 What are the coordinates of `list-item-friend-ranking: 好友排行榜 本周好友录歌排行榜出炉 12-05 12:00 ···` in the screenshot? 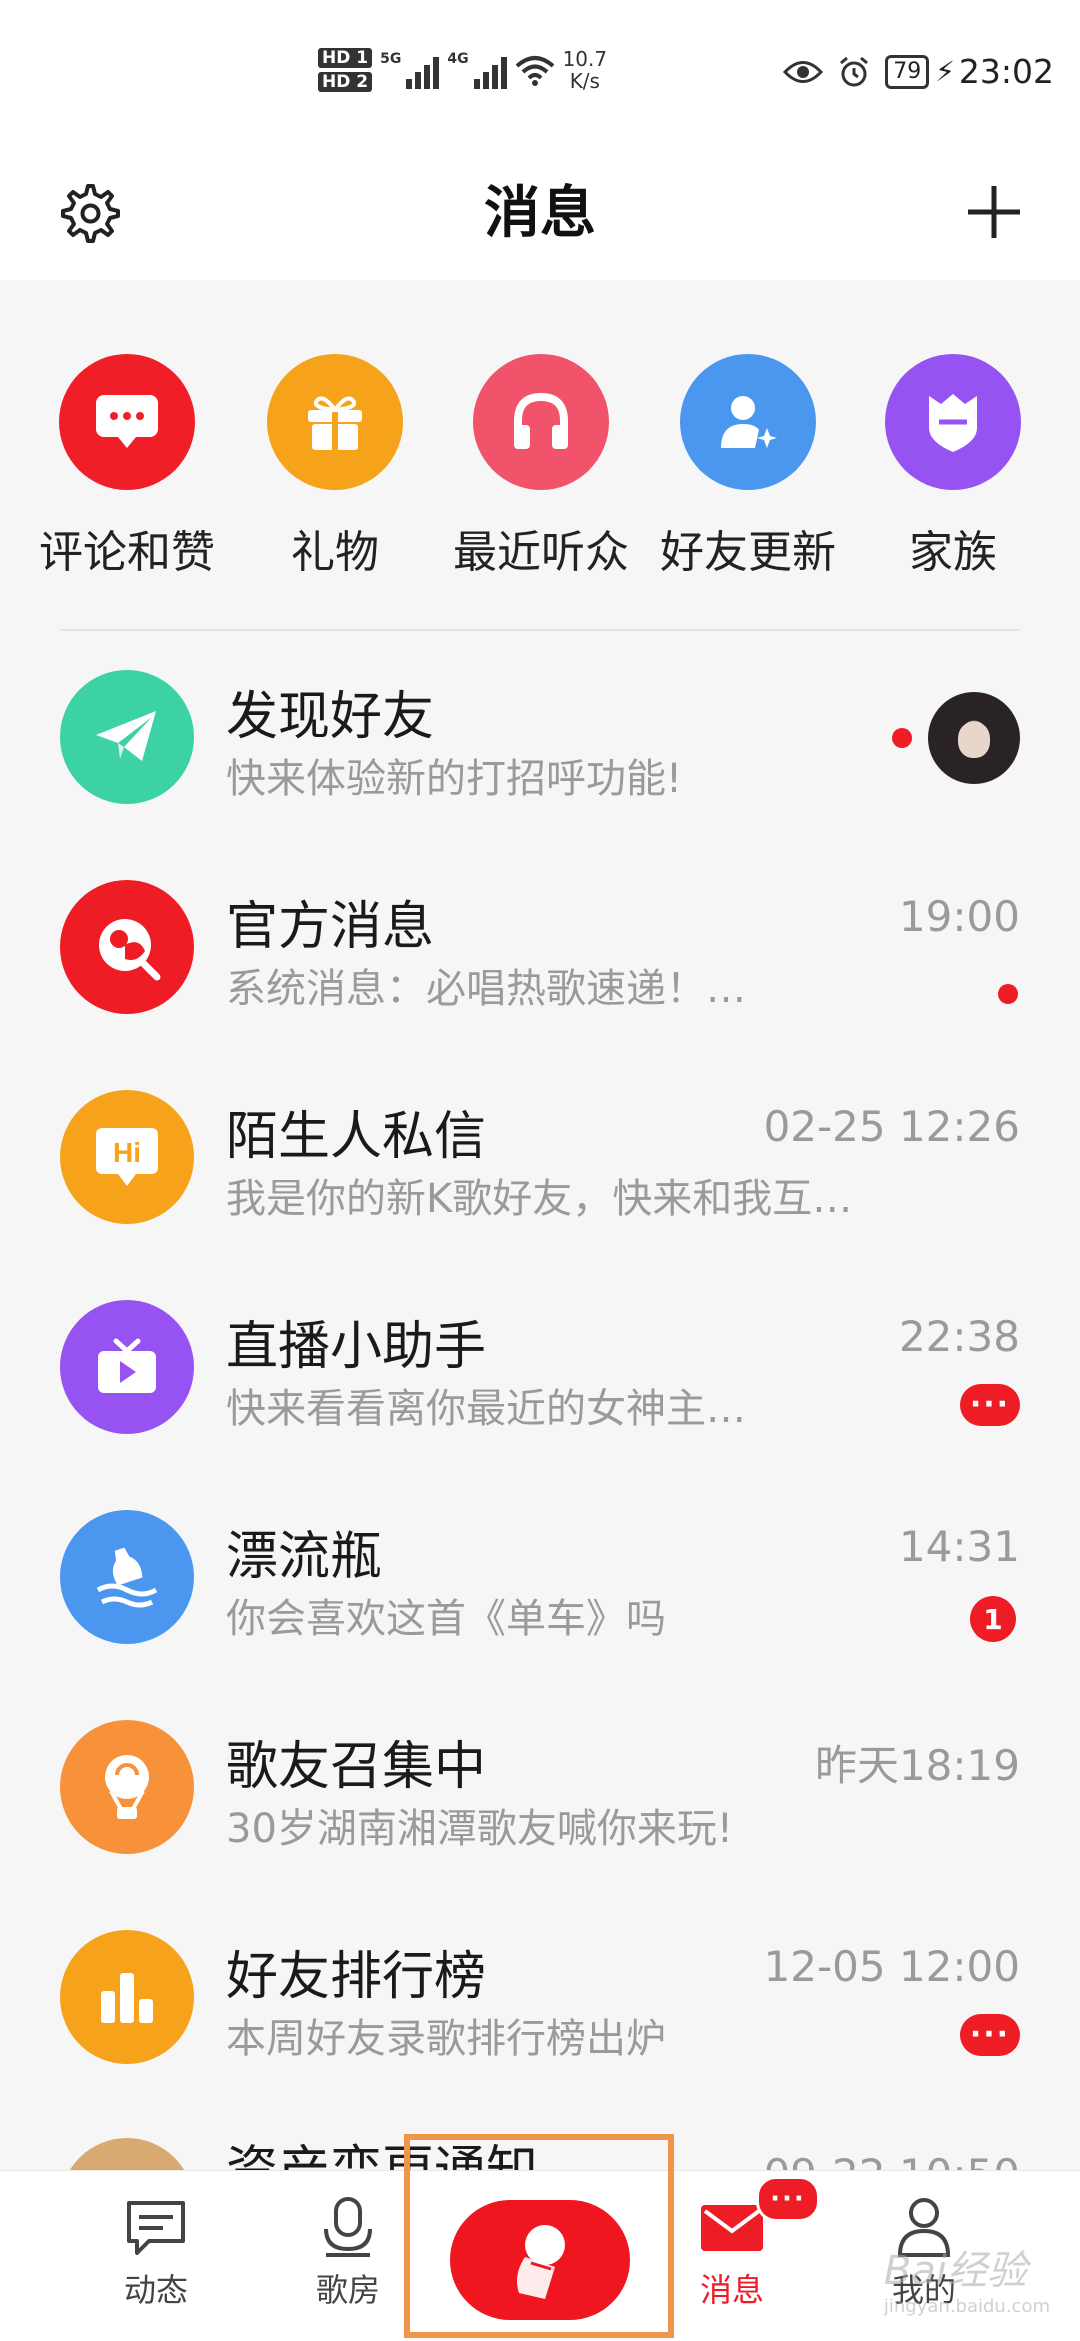 It's located at (540, 1997).